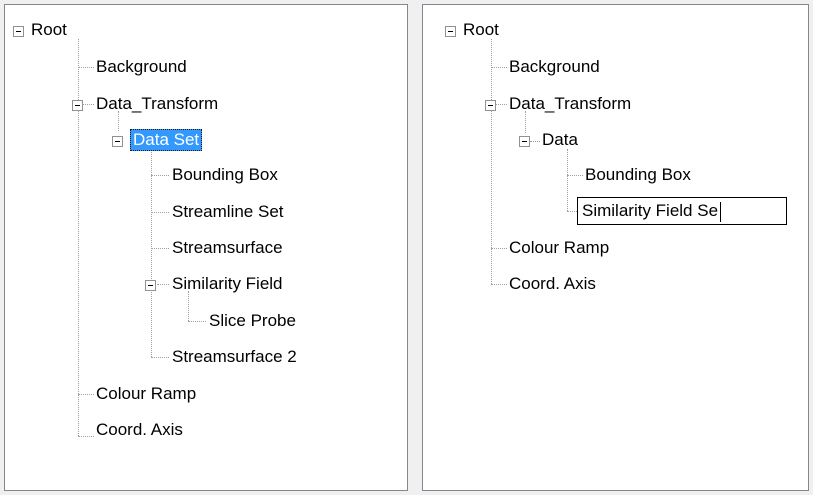  I want to click on tree-node-similarity-field: Similarity Field, so click(227, 284).